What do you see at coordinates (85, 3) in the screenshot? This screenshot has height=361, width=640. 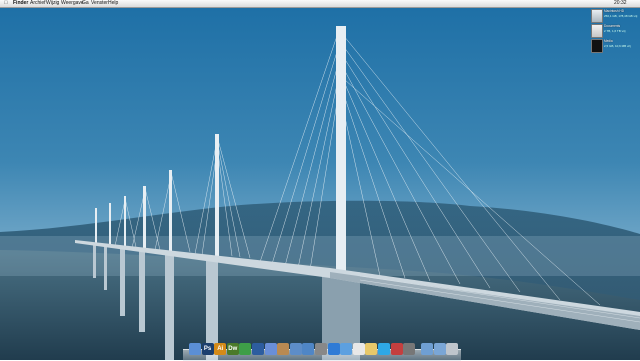 I see `menu-ga: Ga` at bounding box center [85, 3].